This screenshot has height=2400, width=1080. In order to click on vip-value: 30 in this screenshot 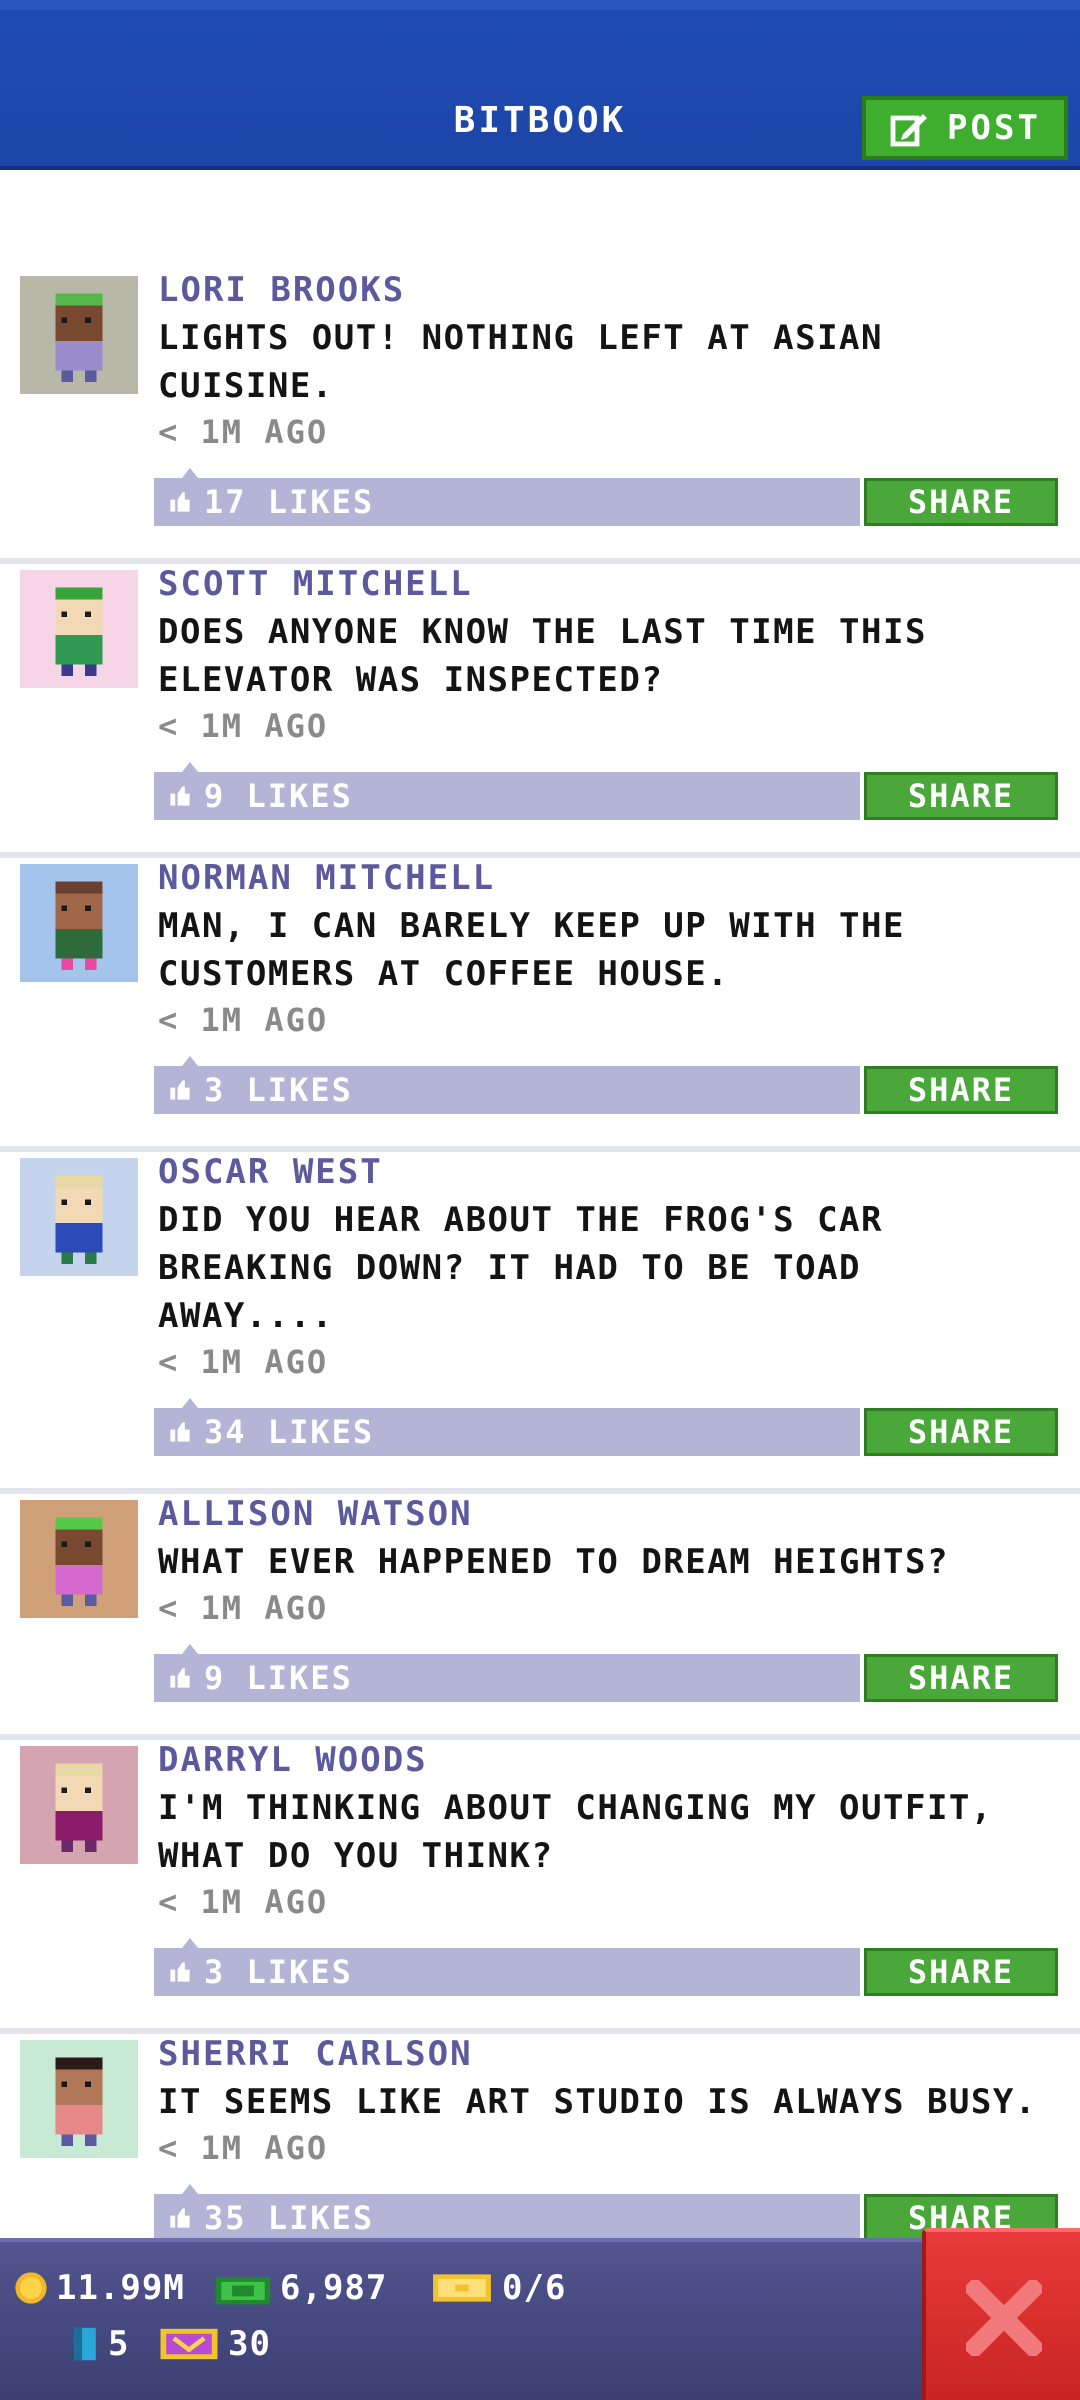, I will do `click(249, 2344)`.